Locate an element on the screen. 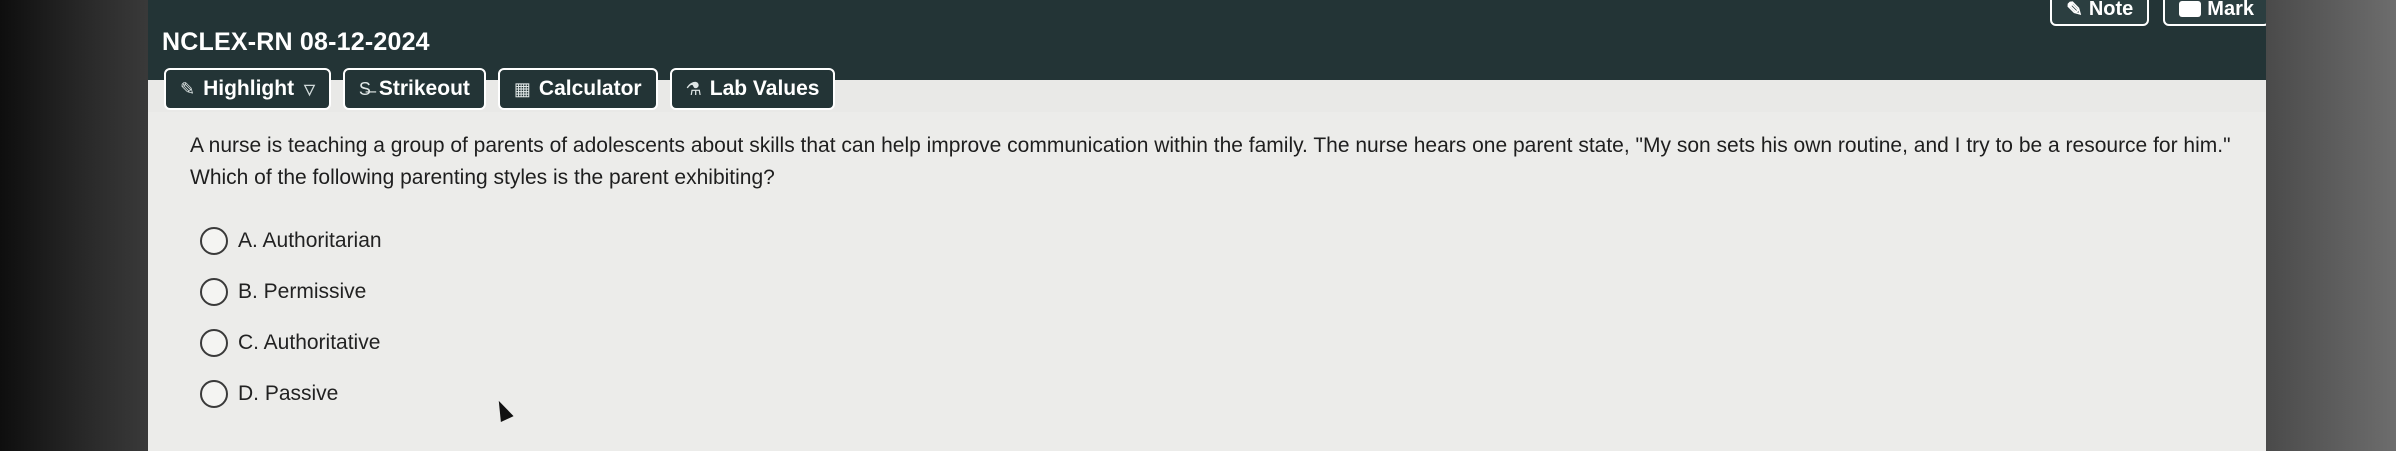 The height and width of the screenshot is (451, 2396). chevron-down-icon: ▽ is located at coordinates (309, 88).